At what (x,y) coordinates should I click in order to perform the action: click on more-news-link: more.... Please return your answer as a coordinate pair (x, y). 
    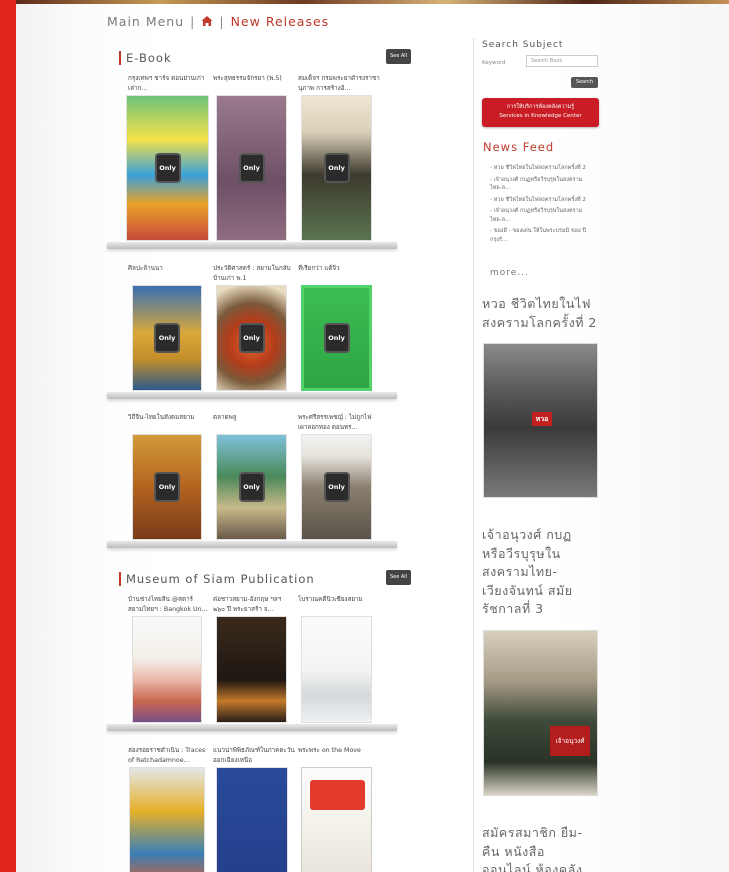
    Looking at the image, I should click on (509, 273).